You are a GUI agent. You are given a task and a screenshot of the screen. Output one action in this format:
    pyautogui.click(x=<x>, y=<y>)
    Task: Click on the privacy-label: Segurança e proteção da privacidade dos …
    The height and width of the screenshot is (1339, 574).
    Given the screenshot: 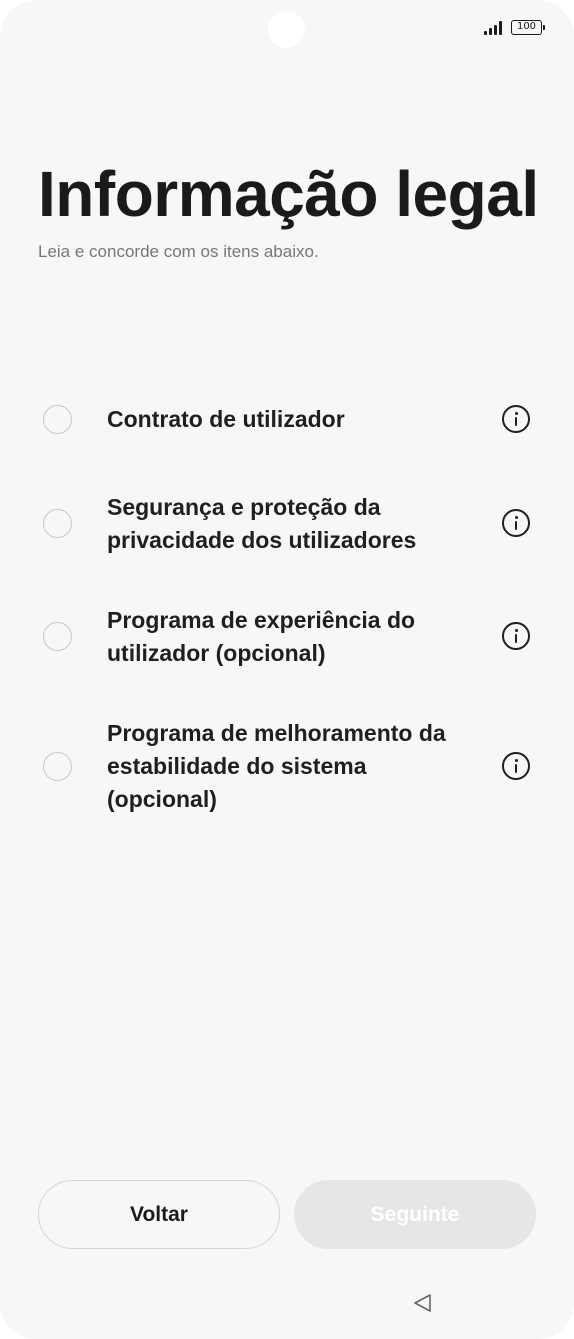 What is the action you would take?
    pyautogui.click(x=282, y=524)
    